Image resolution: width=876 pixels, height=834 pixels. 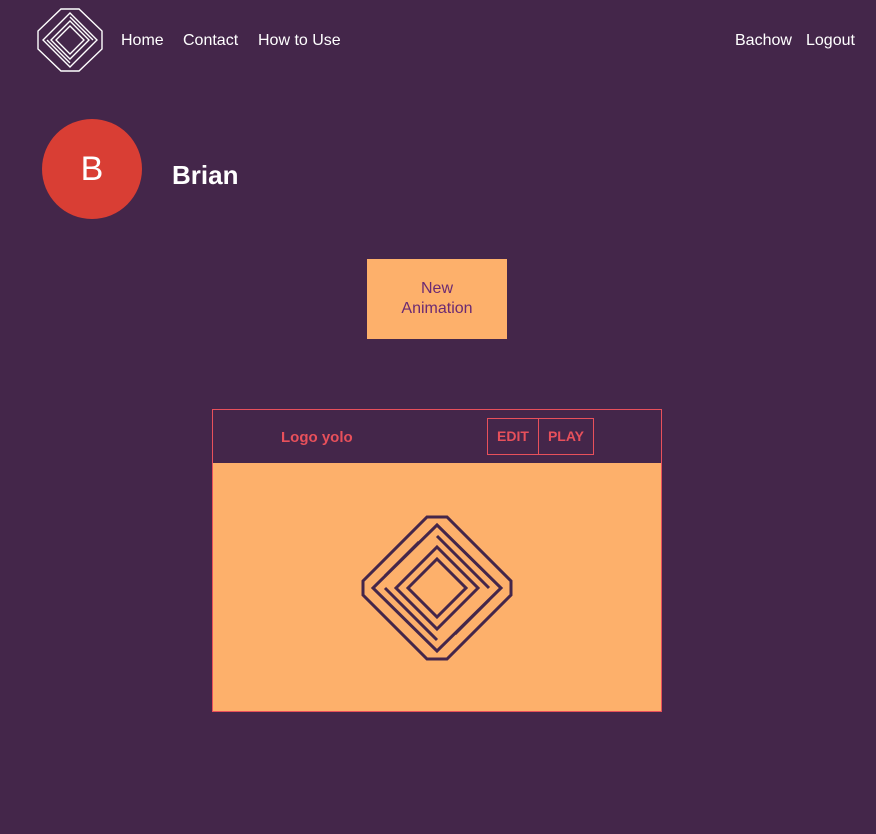 What do you see at coordinates (830, 41) in the screenshot?
I see `nav-link-logout: Logout` at bounding box center [830, 41].